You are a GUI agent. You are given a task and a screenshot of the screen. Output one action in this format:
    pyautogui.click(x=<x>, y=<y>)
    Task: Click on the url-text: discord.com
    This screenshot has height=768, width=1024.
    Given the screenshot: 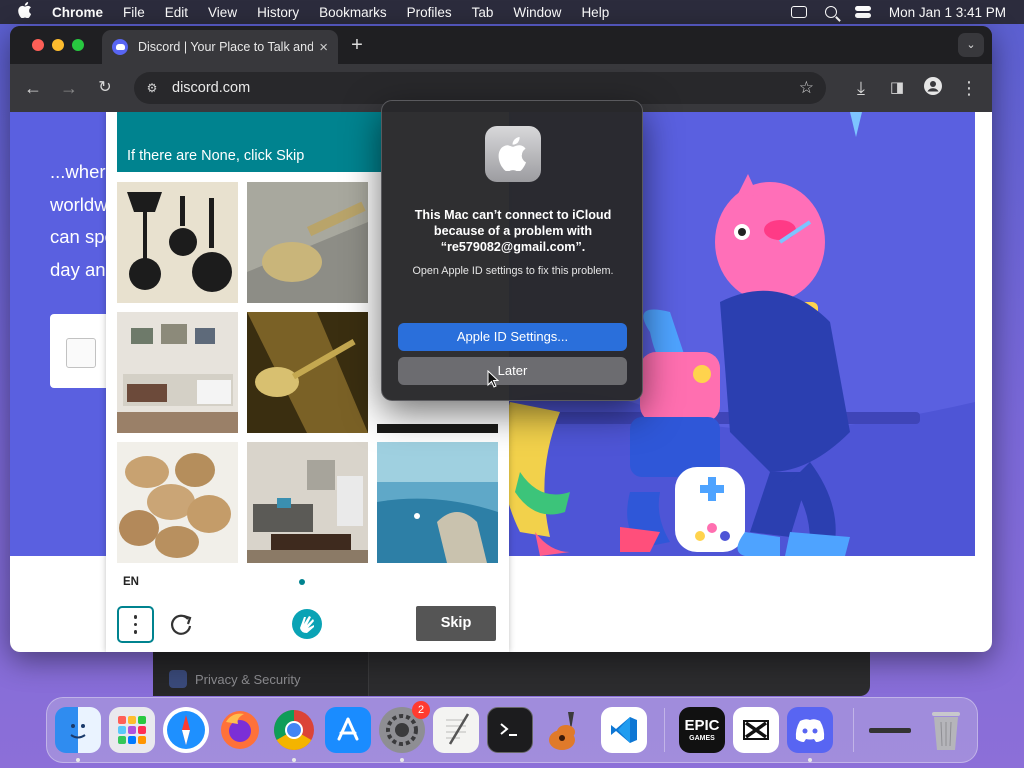 What is the action you would take?
    pyautogui.click(x=211, y=88)
    